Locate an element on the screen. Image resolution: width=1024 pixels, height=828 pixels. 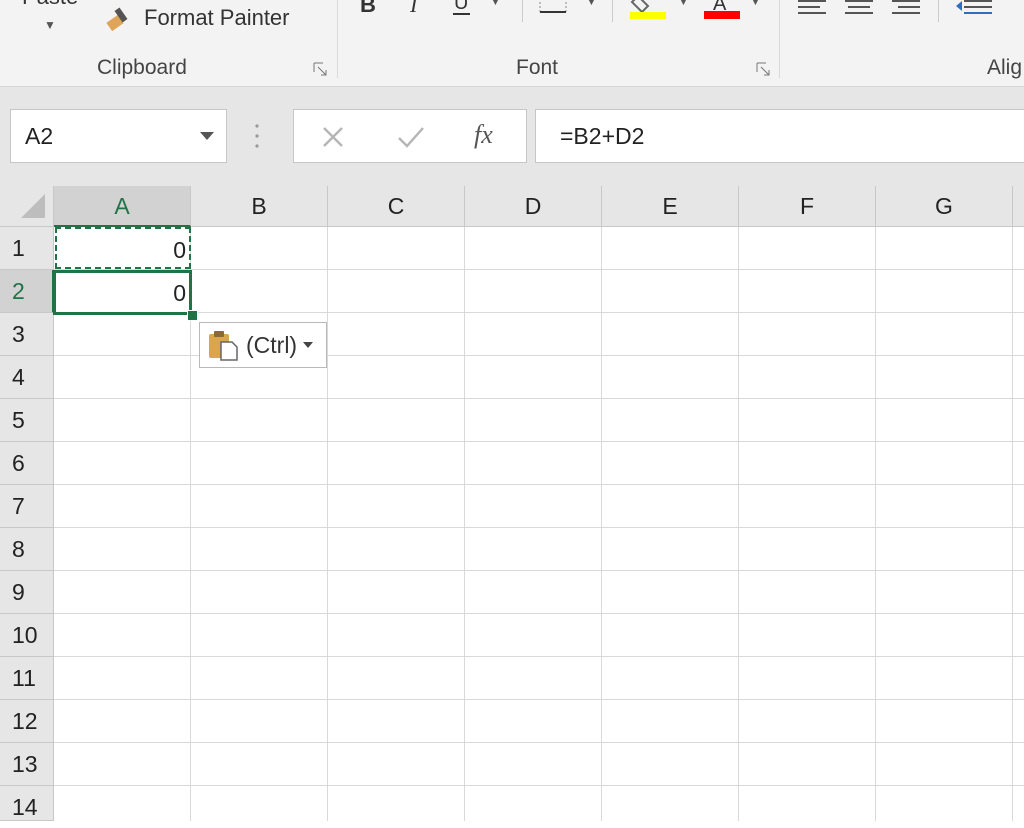
formula-buttons: fx is located at coordinates (410, 136).